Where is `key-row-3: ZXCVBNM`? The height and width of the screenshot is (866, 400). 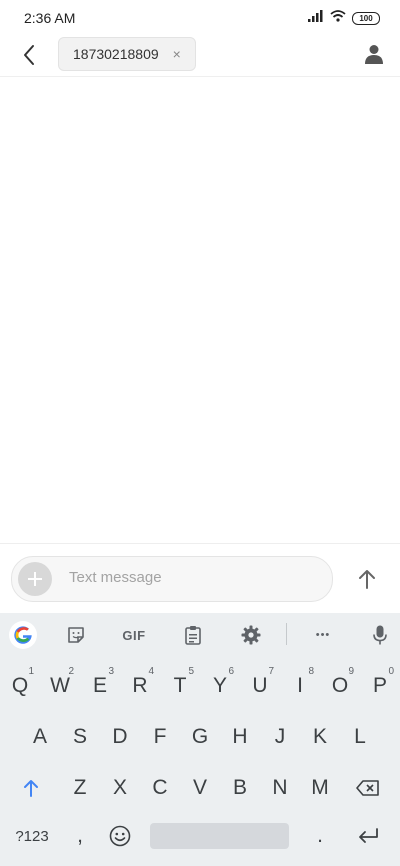 key-row-3: ZXCVBNM is located at coordinates (200, 788).